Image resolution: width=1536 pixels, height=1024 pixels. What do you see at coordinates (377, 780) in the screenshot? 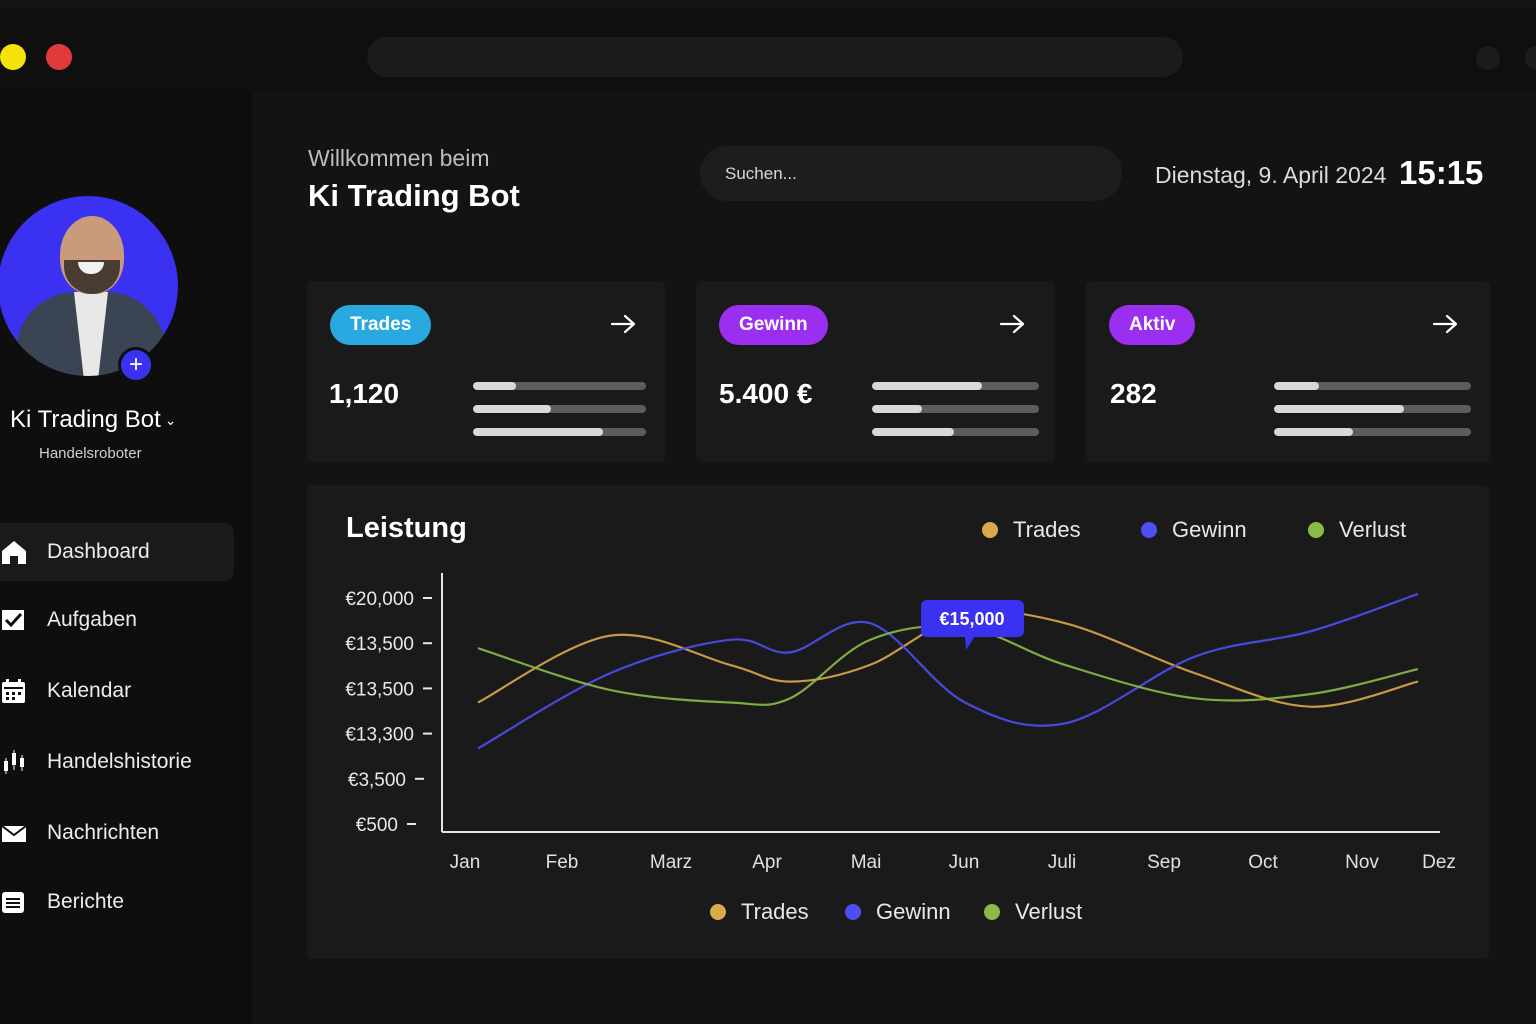
I see `y-tick-label: €3,500` at bounding box center [377, 780].